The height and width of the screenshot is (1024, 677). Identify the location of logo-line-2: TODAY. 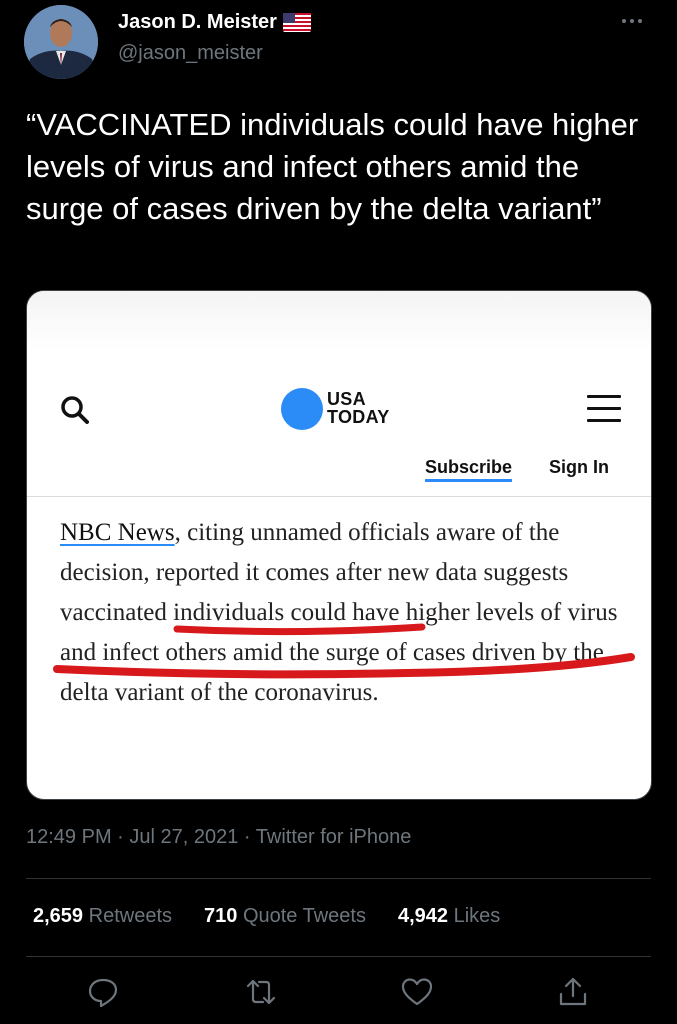
(358, 417).